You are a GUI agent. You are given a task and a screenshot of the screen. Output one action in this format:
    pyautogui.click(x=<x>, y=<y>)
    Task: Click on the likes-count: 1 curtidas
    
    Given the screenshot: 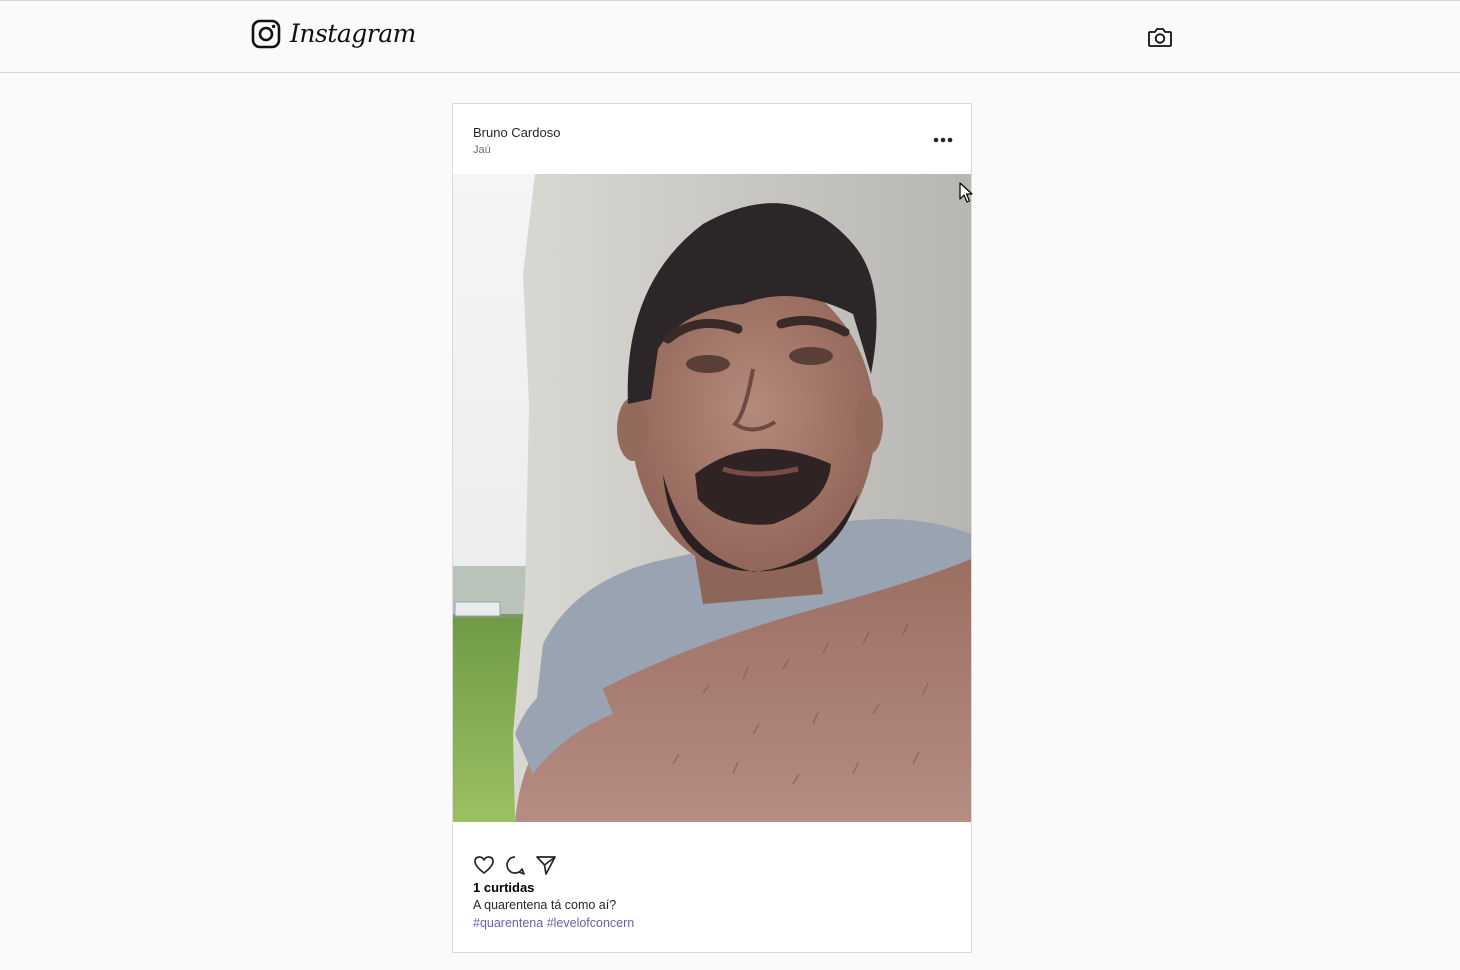 What is the action you would take?
    pyautogui.click(x=503, y=887)
    